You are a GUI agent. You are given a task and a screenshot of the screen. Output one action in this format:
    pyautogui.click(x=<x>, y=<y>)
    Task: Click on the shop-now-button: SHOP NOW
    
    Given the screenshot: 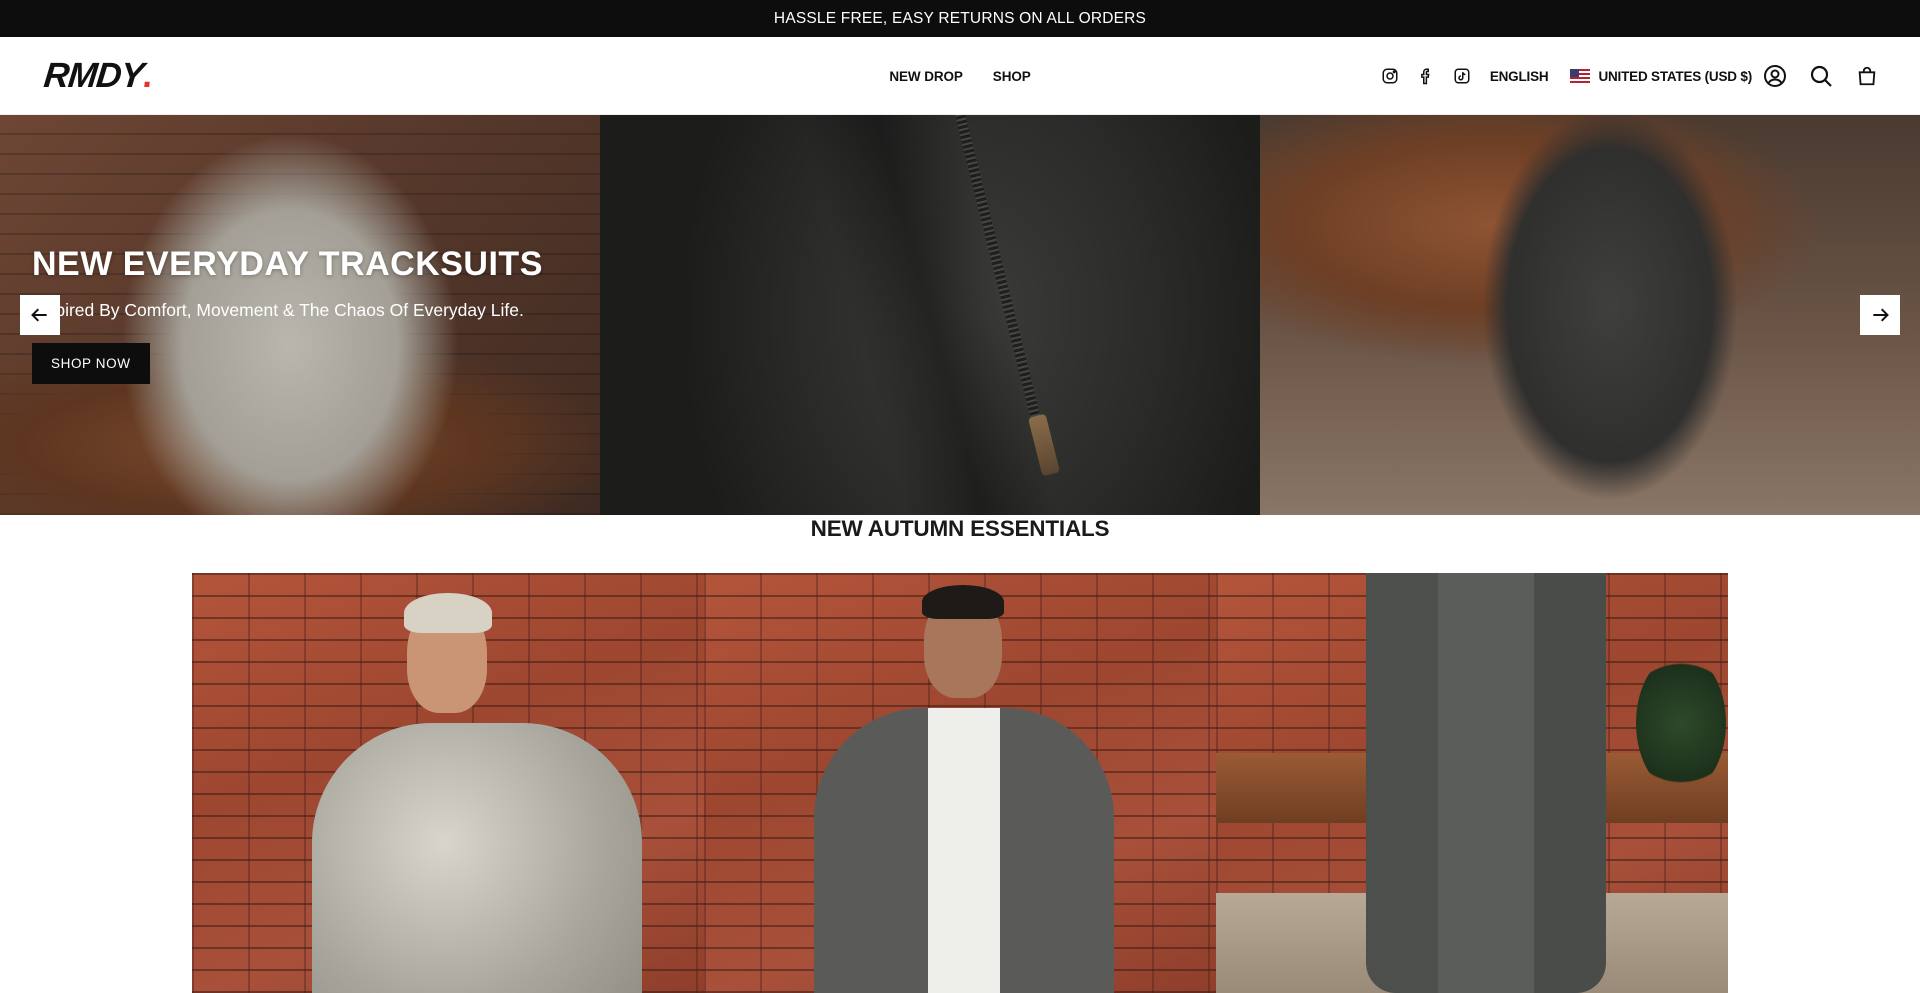 What is the action you would take?
    pyautogui.click(x=91, y=363)
    